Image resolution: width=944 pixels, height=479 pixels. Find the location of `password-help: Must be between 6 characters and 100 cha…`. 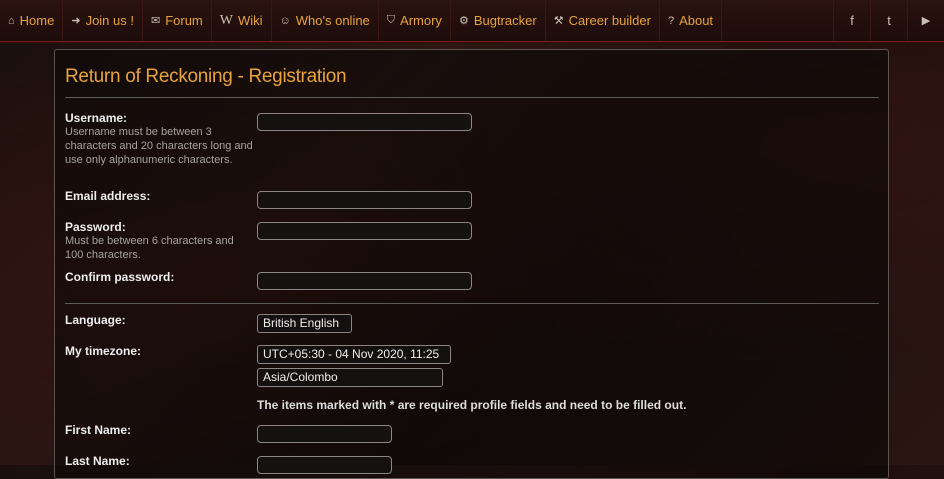

password-help: Must be between 6 characters and 100 cha… is located at coordinates (149, 248).